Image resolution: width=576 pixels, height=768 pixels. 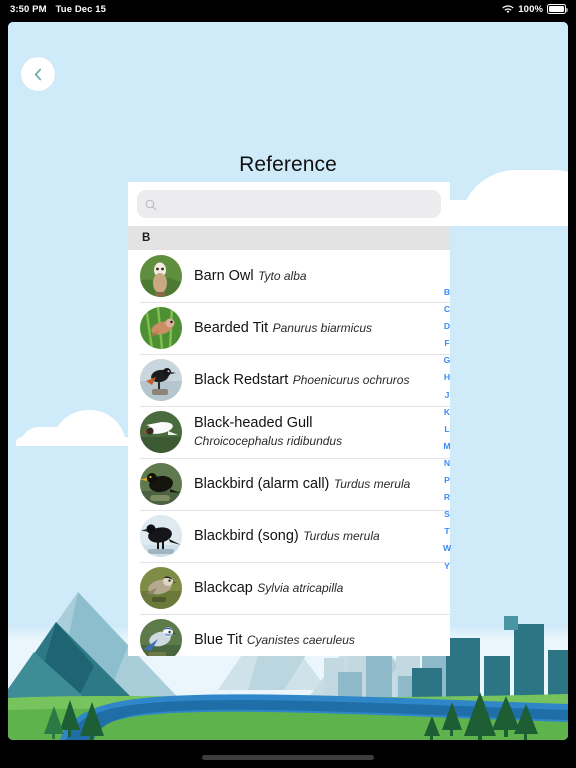 What do you see at coordinates (447, 395) in the screenshot?
I see `index-letter-j: J` at bounding box center [447, 395].